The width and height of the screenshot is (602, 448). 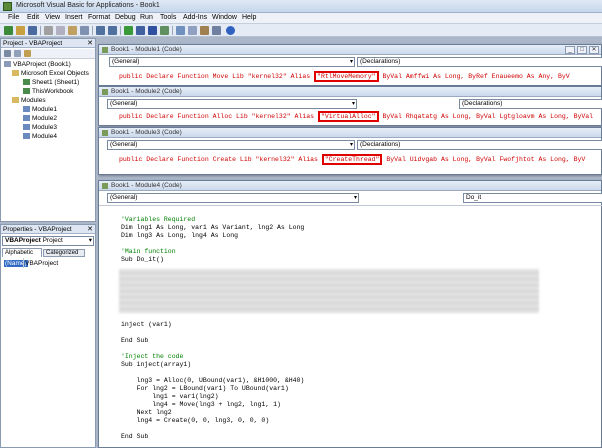 What do you see at coordinates (224, 17) in the screenshot?
I see `menu-window: Window` at bounding box center [224, 17].